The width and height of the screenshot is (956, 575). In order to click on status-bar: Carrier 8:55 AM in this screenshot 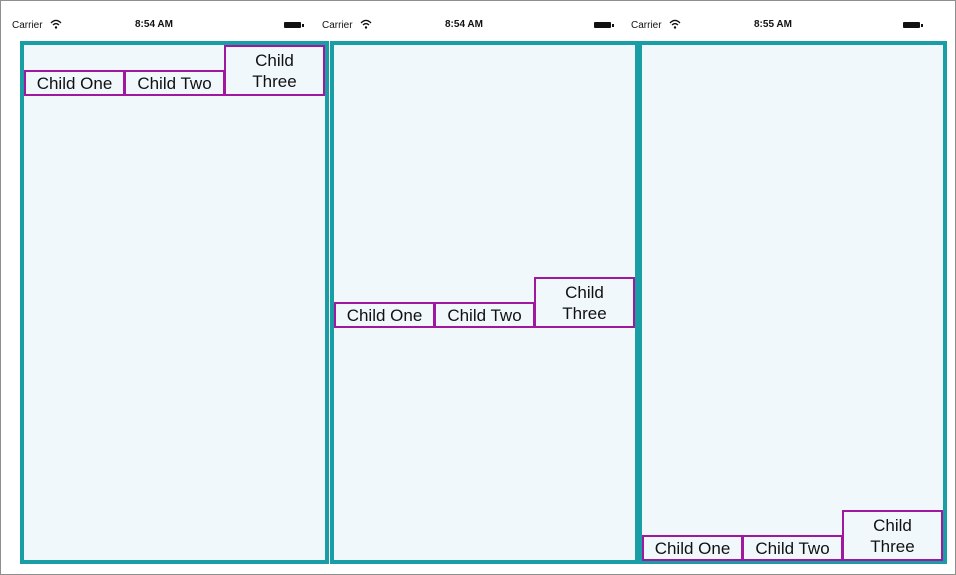, I will do `click(773, 21)`.